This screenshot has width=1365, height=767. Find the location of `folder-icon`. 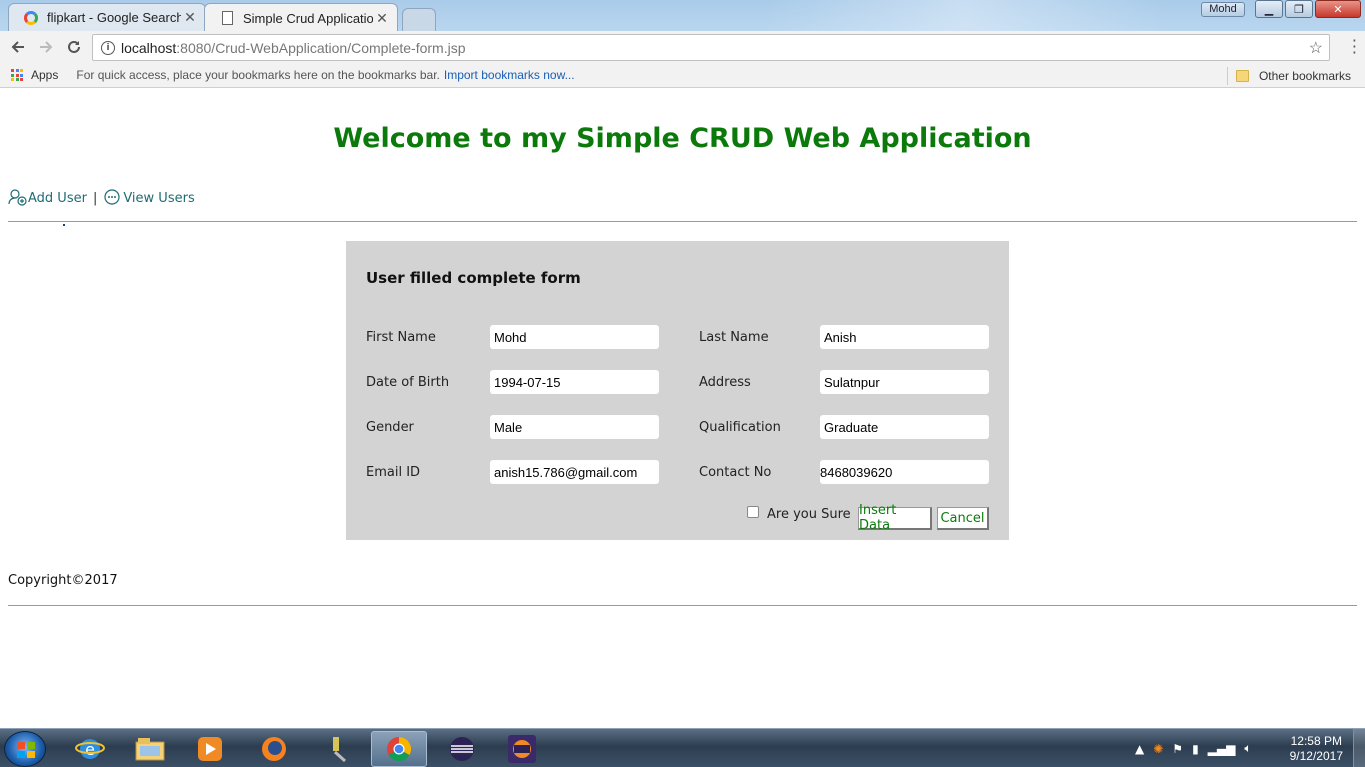

folder-icon is located at coordinates (1242, 76).